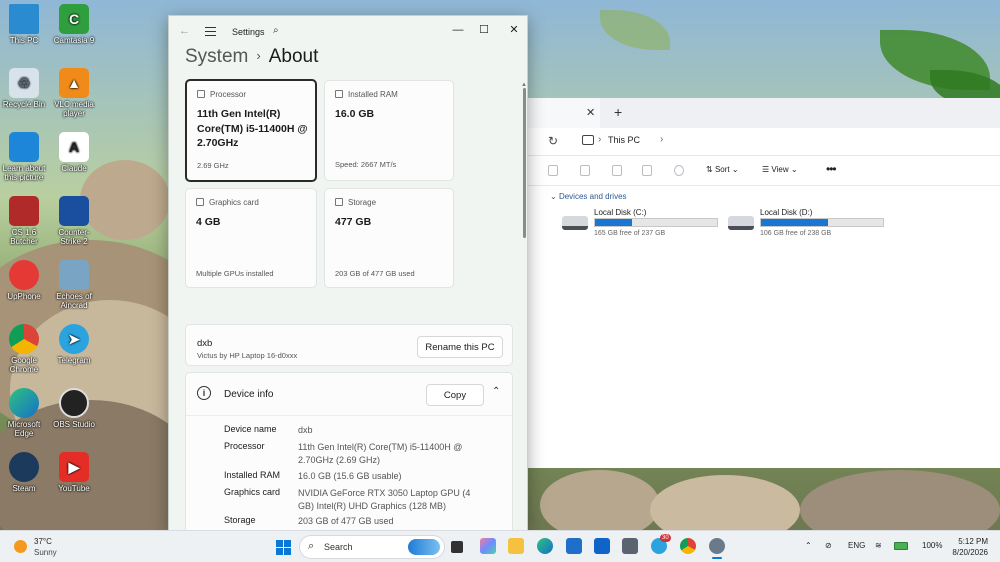  What do you see at coordinates (74, 19) in the screenshot?
I see `camtasia-icon: C` at bounding box center [74, 19].